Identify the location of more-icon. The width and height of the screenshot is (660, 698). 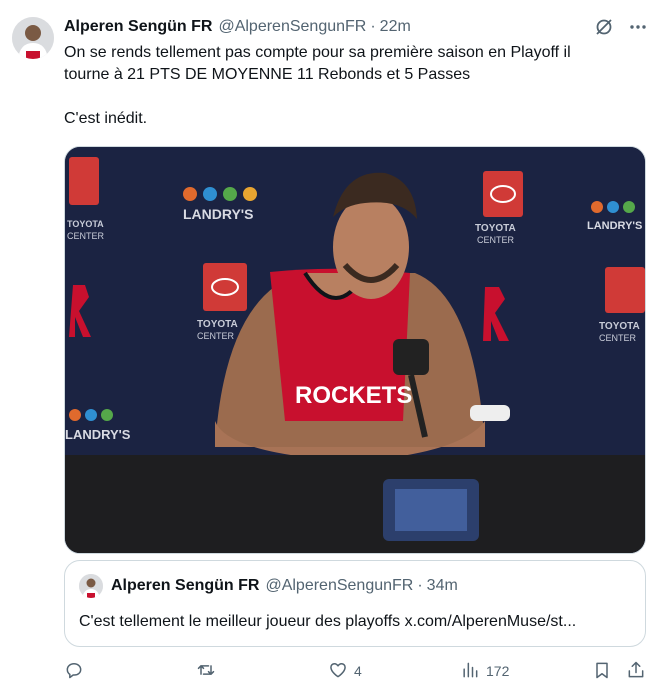
(638, 27).